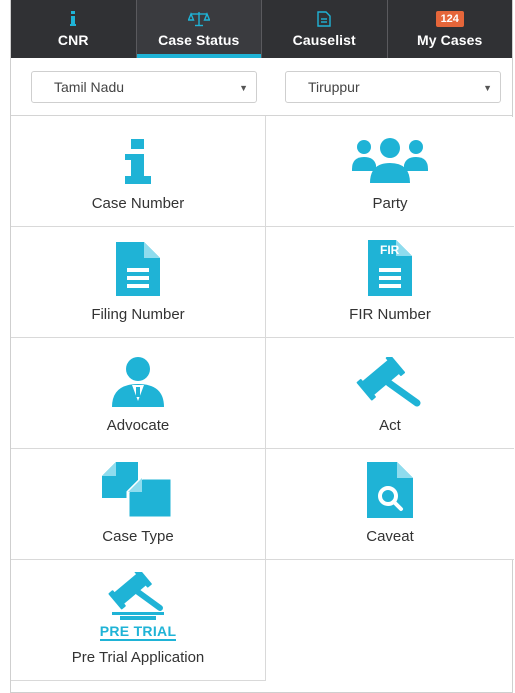  What do you see at coordinates (393, 87) in the screenshot?
I see `district-select: Tiruppur ▼` at bounding box center [393, 87].